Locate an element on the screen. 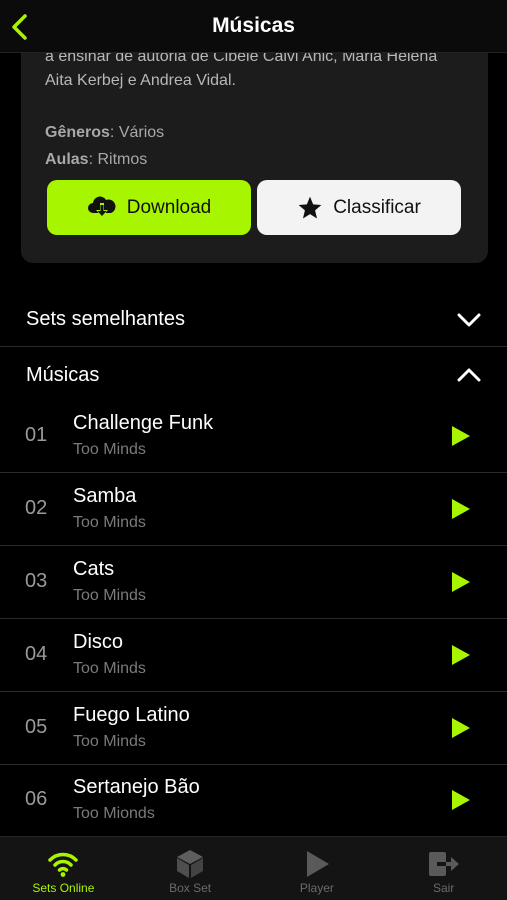  track-number: 06 is located at coordinates (36, 799).